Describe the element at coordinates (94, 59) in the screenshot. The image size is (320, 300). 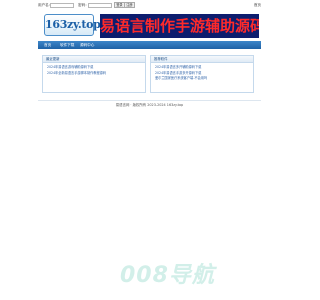
I see `panel-title: 最近更新` at that location.